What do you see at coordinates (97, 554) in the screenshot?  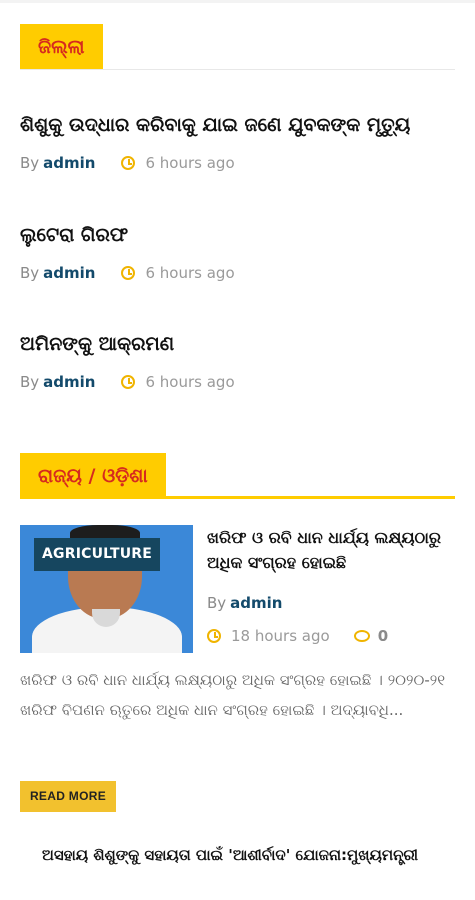 I see `category-badge: AGRICULTURE` at bounding box center [97, 554].